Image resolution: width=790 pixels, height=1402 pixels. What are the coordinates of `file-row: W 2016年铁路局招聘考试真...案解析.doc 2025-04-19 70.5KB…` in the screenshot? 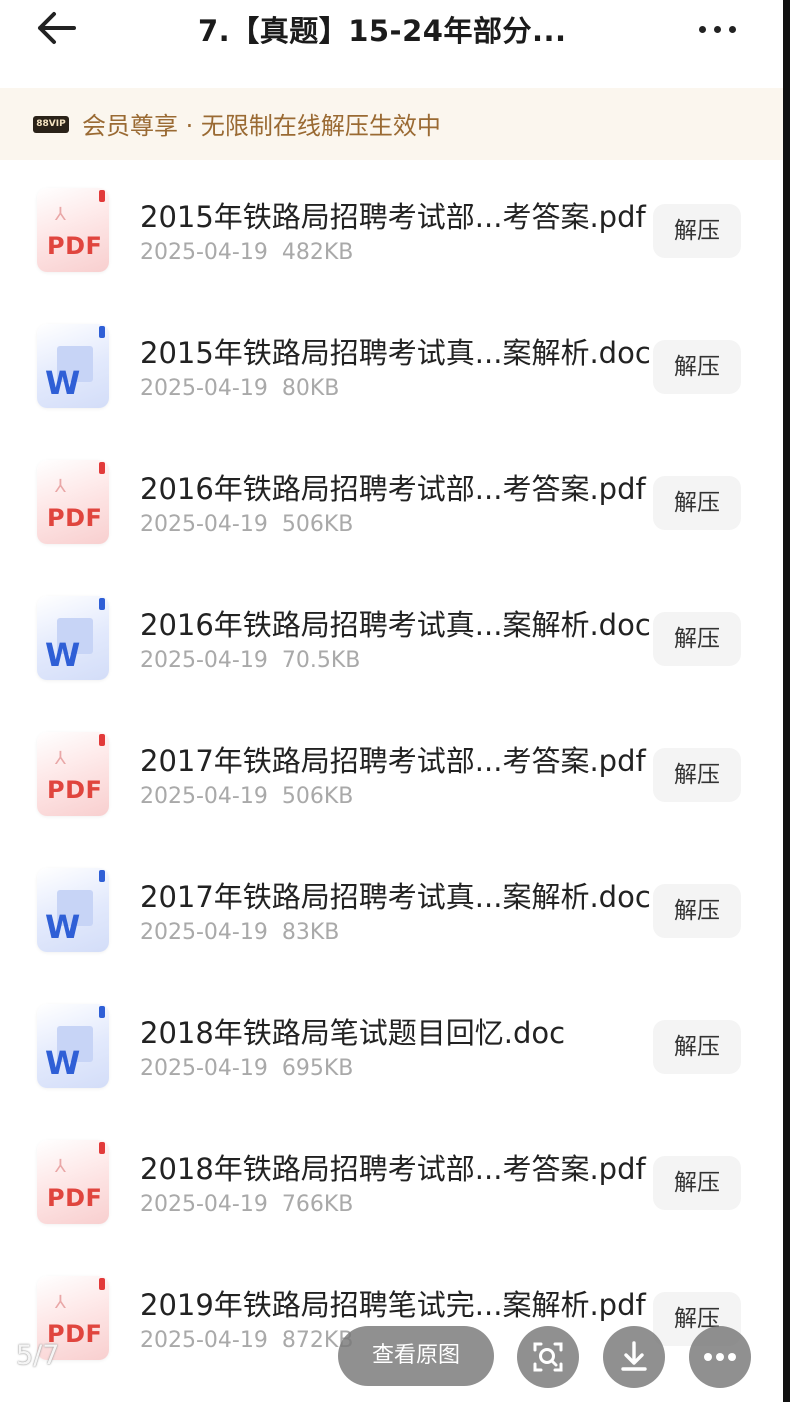 It's located at (391, 636).